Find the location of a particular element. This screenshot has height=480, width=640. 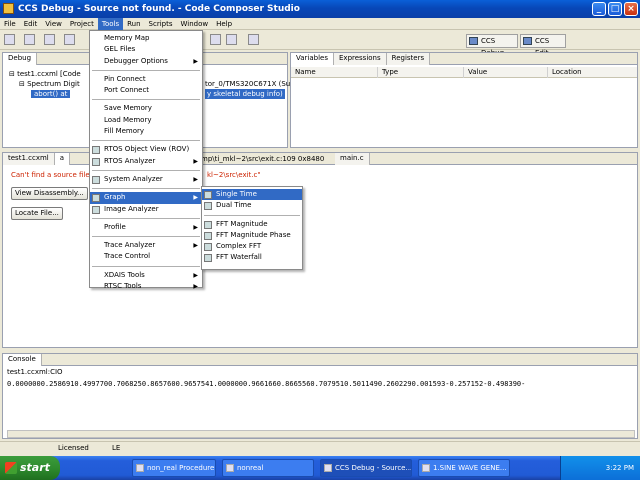

menu-file: File is located at coordinates (10, 24).